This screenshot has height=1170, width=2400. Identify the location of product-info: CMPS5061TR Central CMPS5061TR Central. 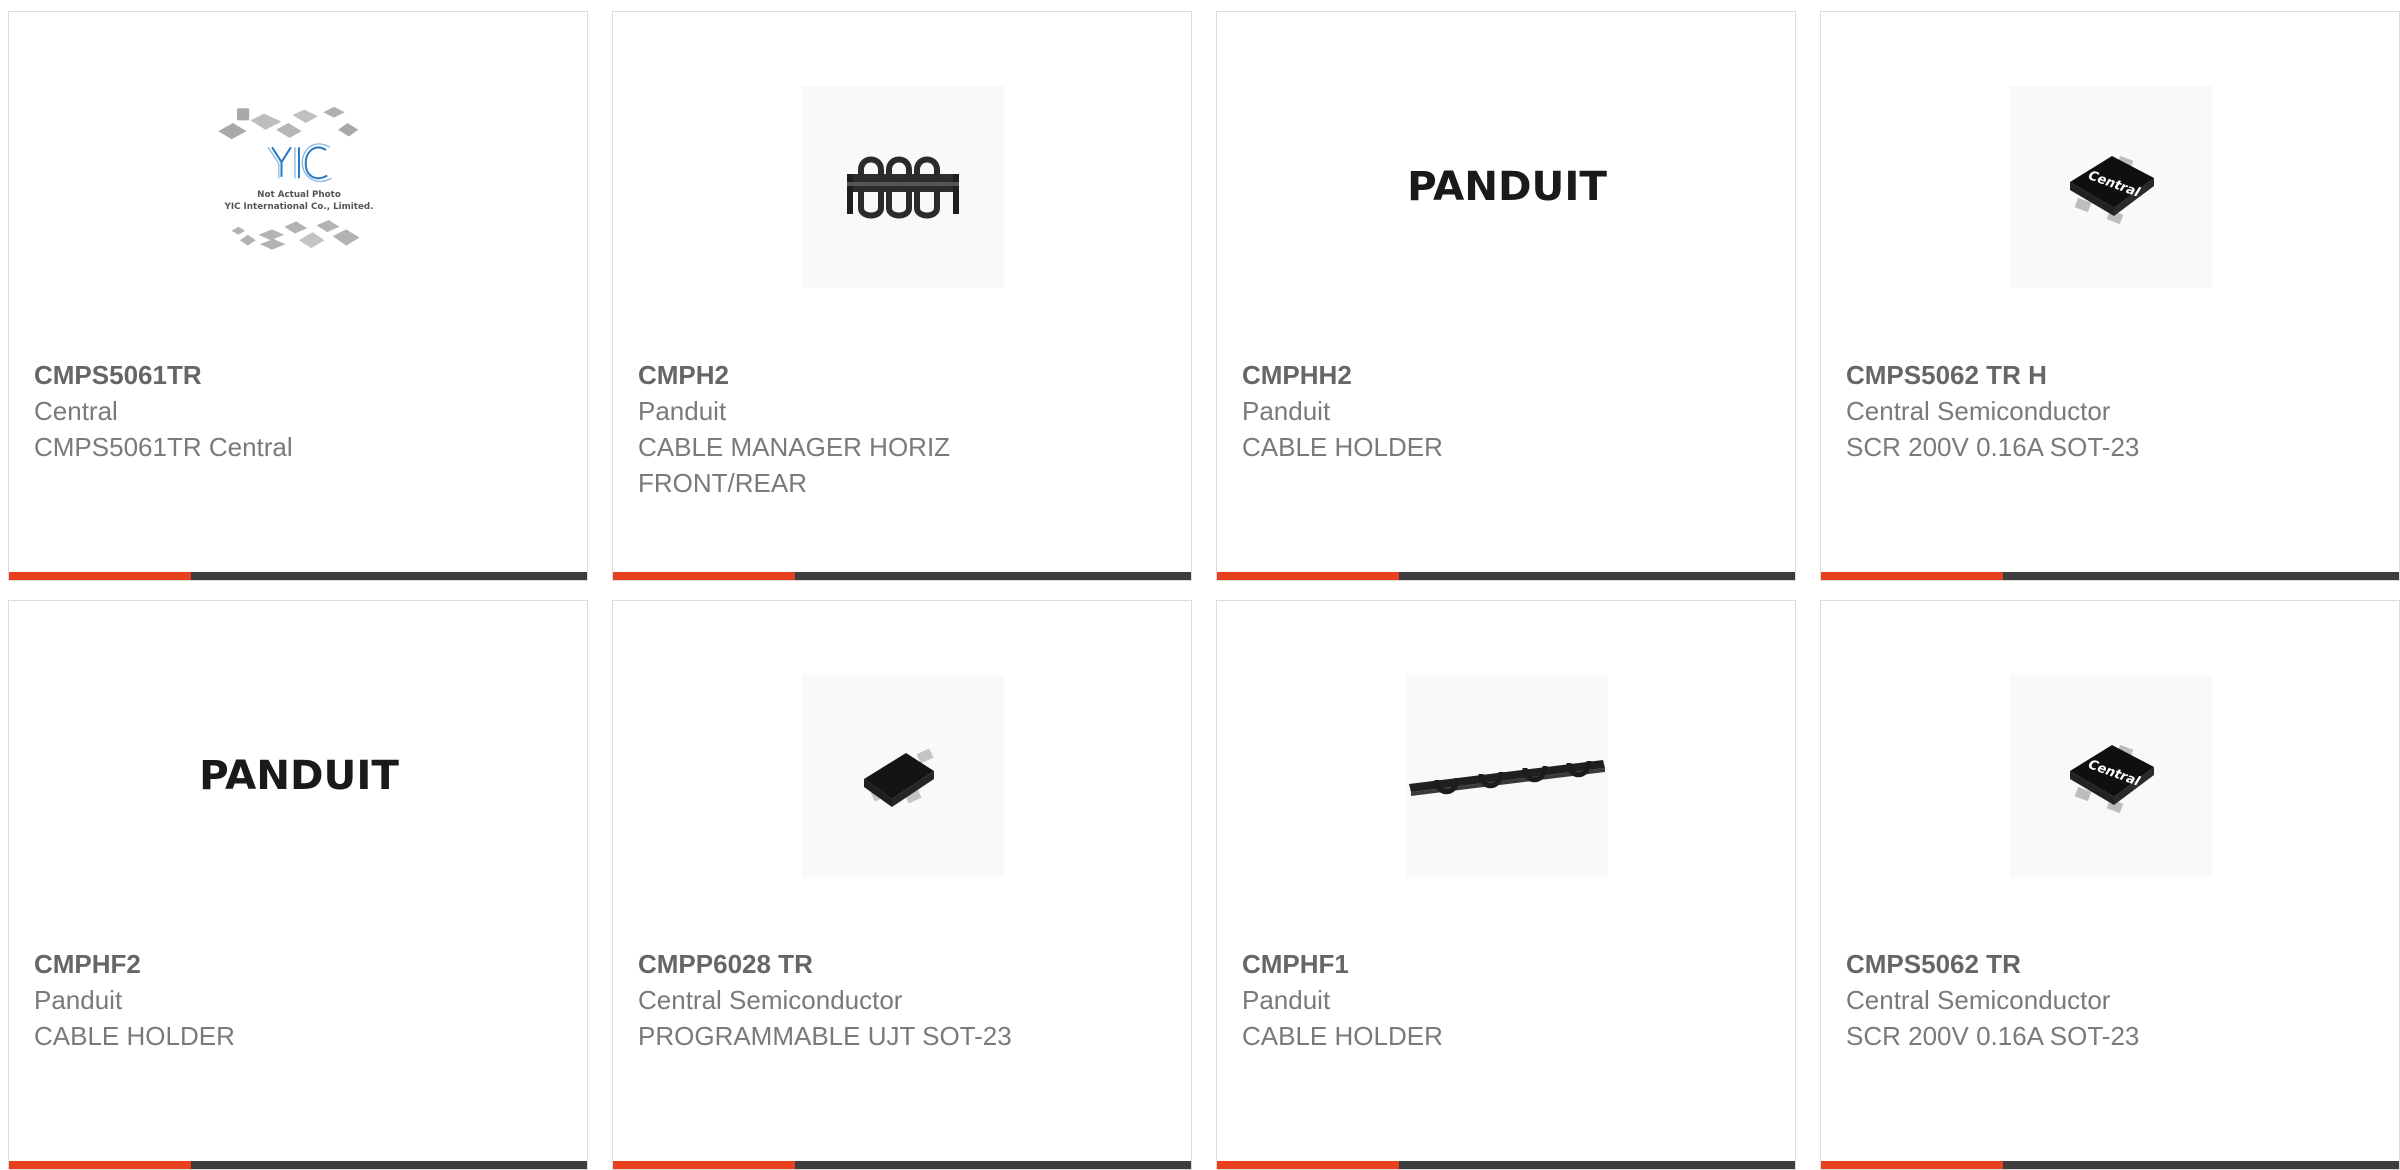
(300, 411).